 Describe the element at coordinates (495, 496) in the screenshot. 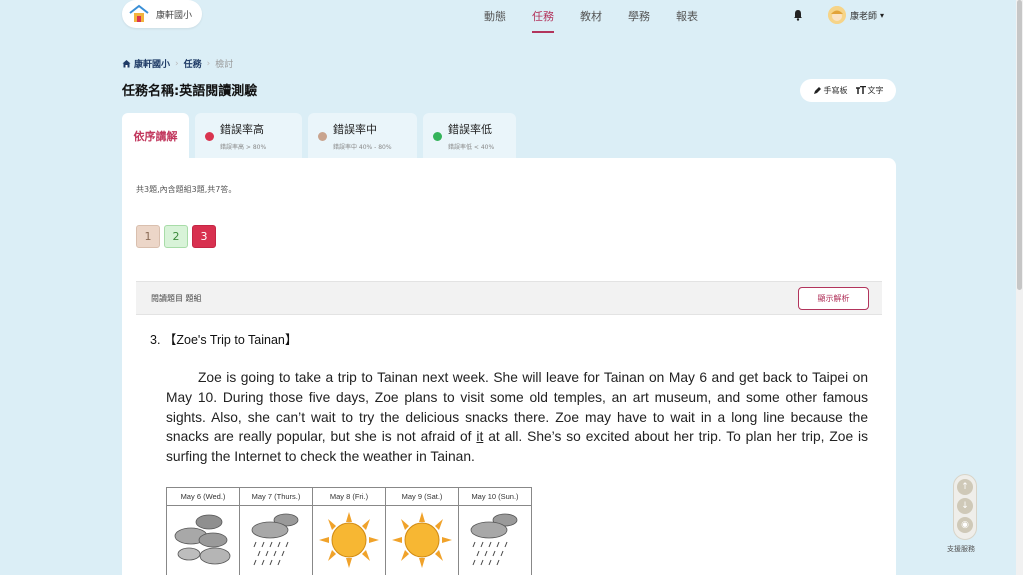

I see `weather-day: May 10 (Sun.)` at that location.